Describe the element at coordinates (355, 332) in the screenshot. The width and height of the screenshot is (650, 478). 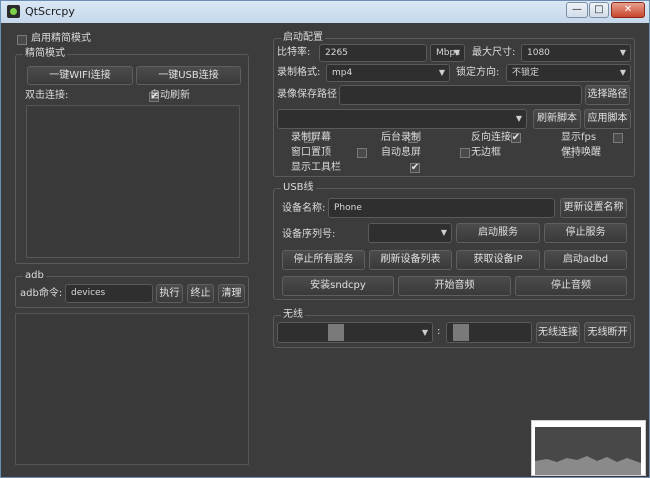
I see `wireless-ip-select: ▼` at that location.